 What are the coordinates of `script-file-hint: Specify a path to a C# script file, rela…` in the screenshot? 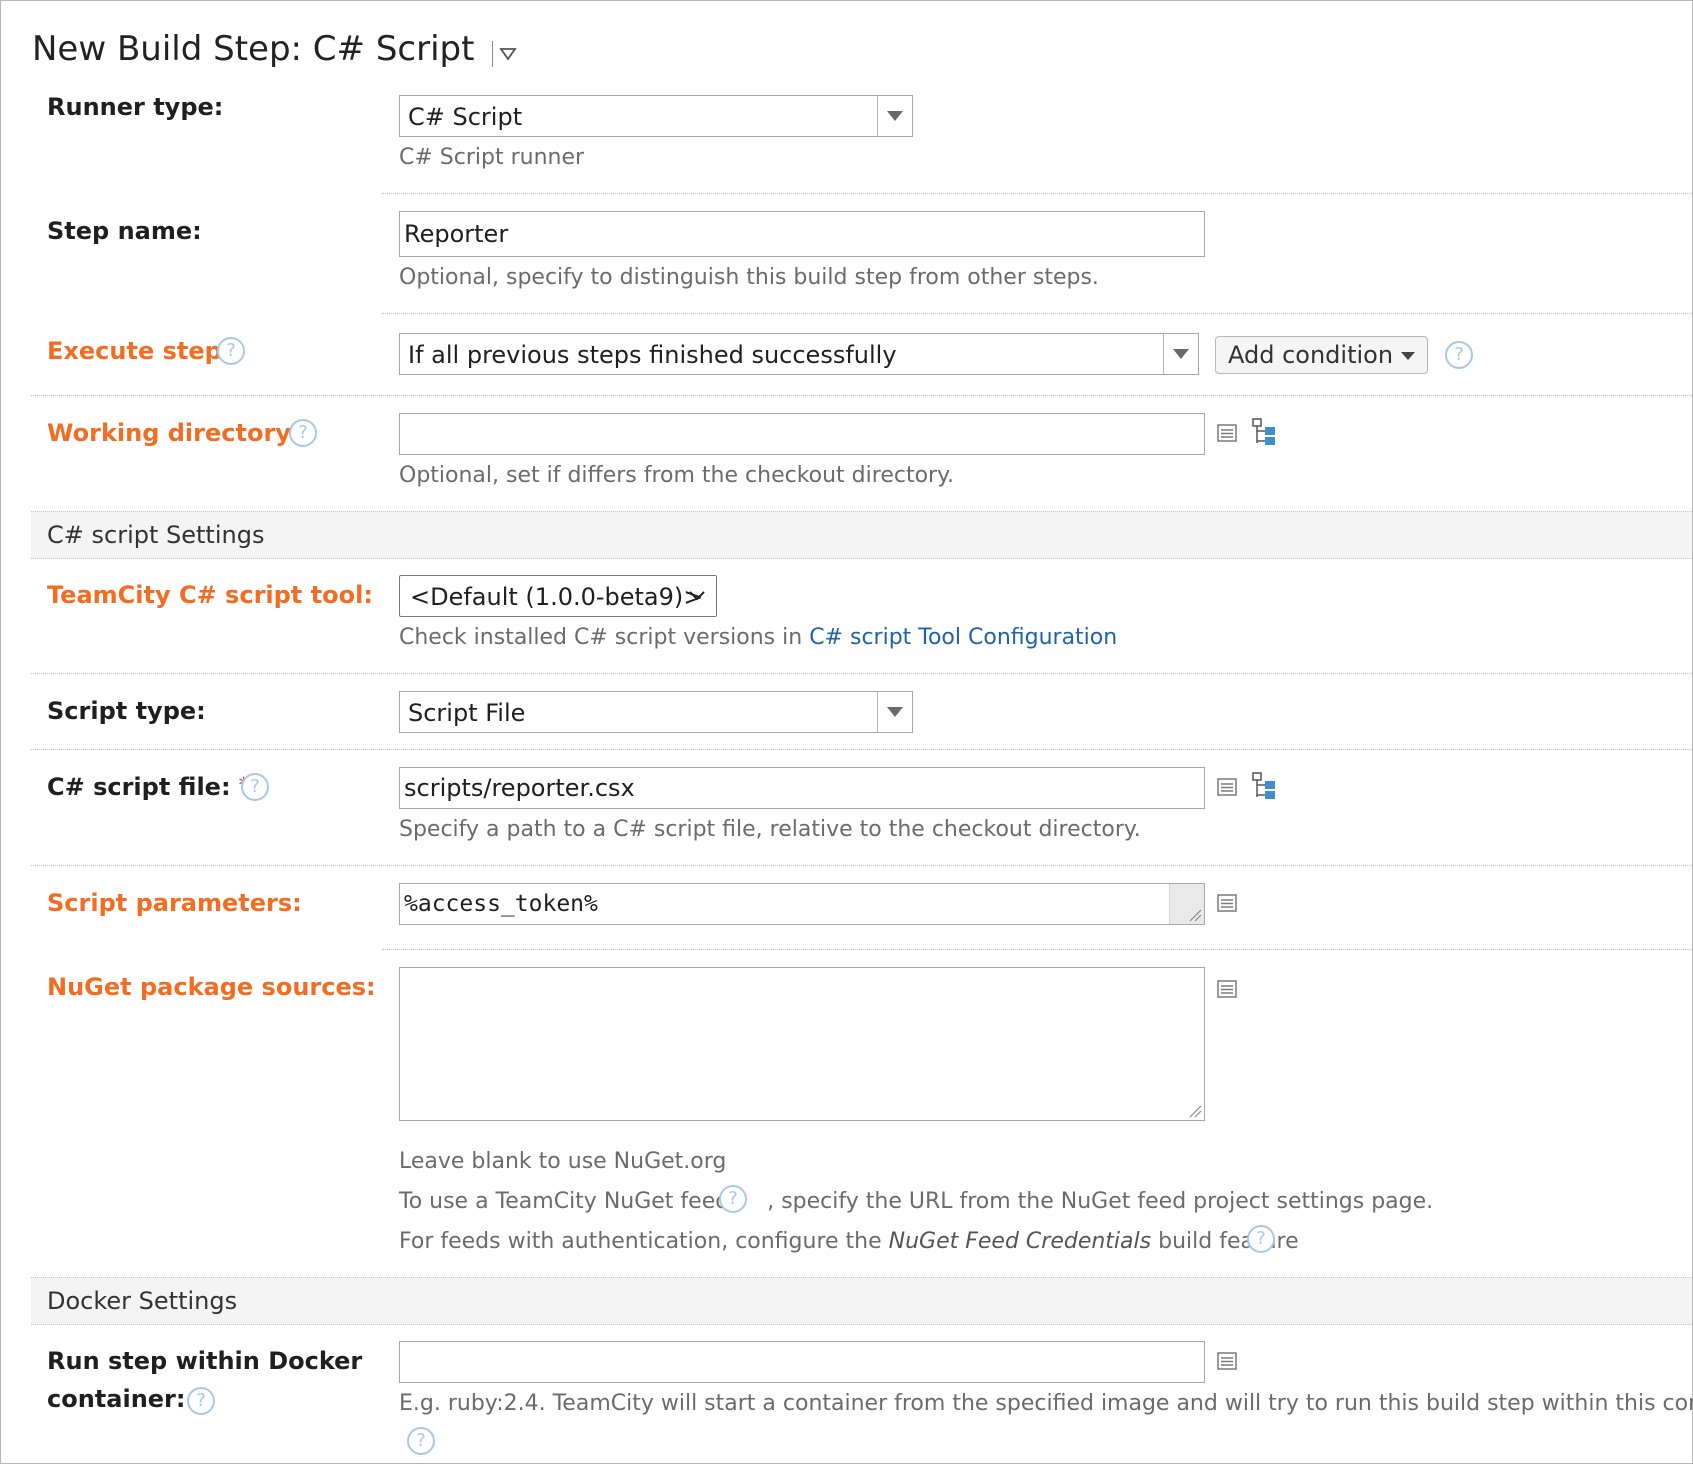 It's located at (770, 829).